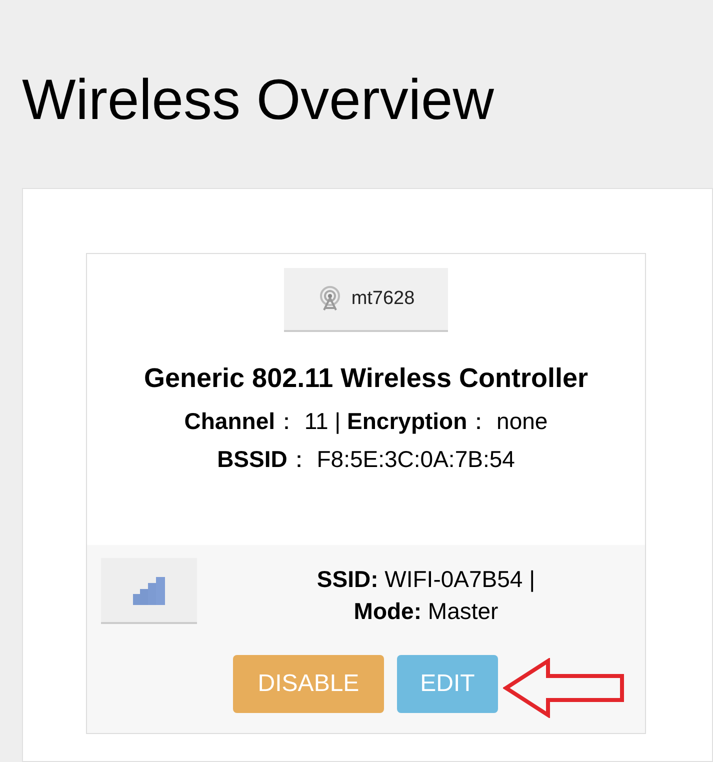 The height and width of the screenshot is (762, 713). I want to click on disable-button: DISABLE, so click(308, 684).